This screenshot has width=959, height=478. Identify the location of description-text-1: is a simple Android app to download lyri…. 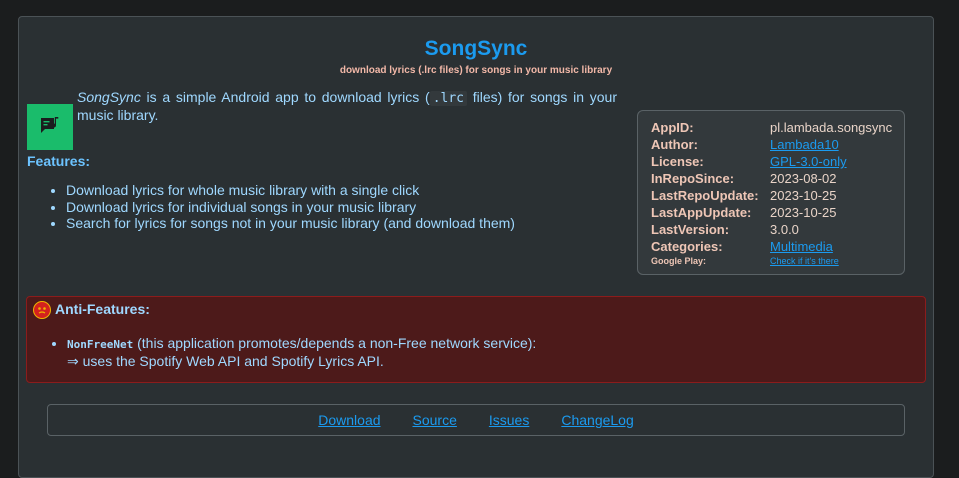
(285, 97).